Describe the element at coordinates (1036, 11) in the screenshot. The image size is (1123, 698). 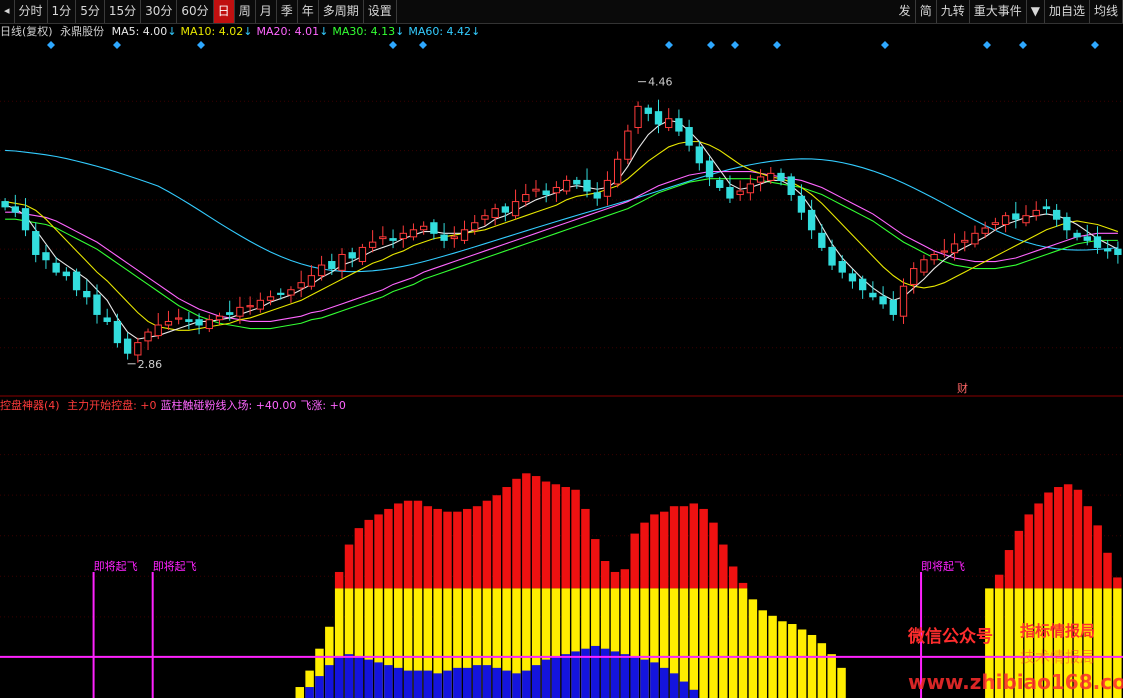
I see `tool-button-4: ▼` at that location.